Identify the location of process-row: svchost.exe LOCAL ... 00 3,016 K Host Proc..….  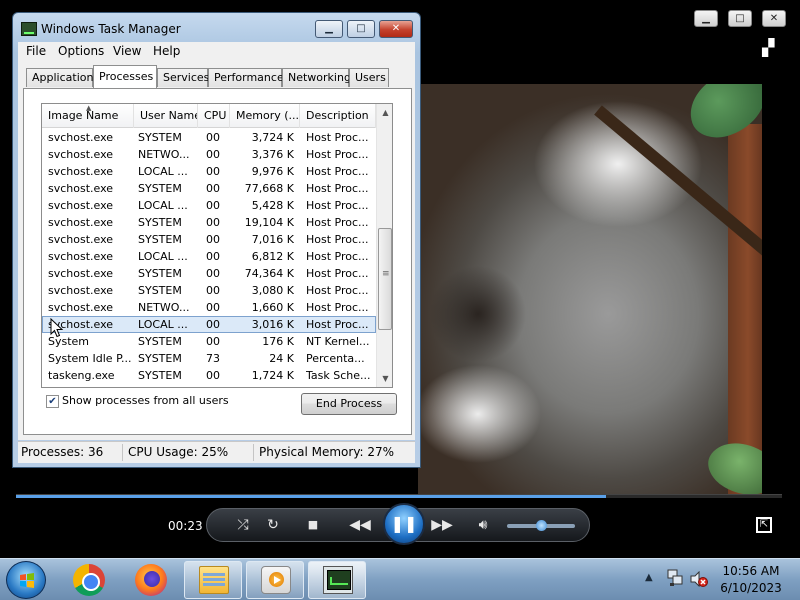
(209, 324).